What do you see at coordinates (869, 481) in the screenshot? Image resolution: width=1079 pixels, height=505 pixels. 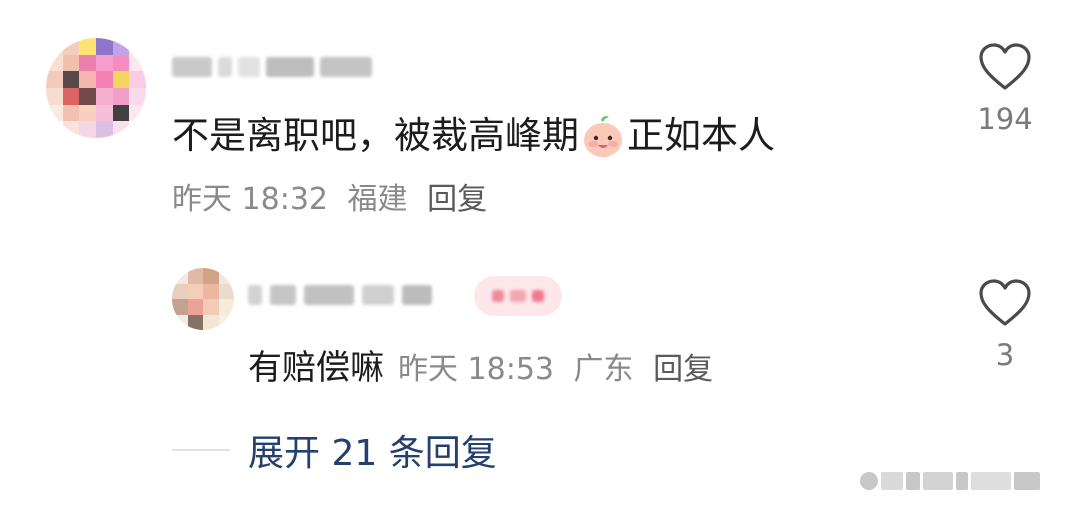 I see `watermark-logo-icon` at bounding box center [869, 481].